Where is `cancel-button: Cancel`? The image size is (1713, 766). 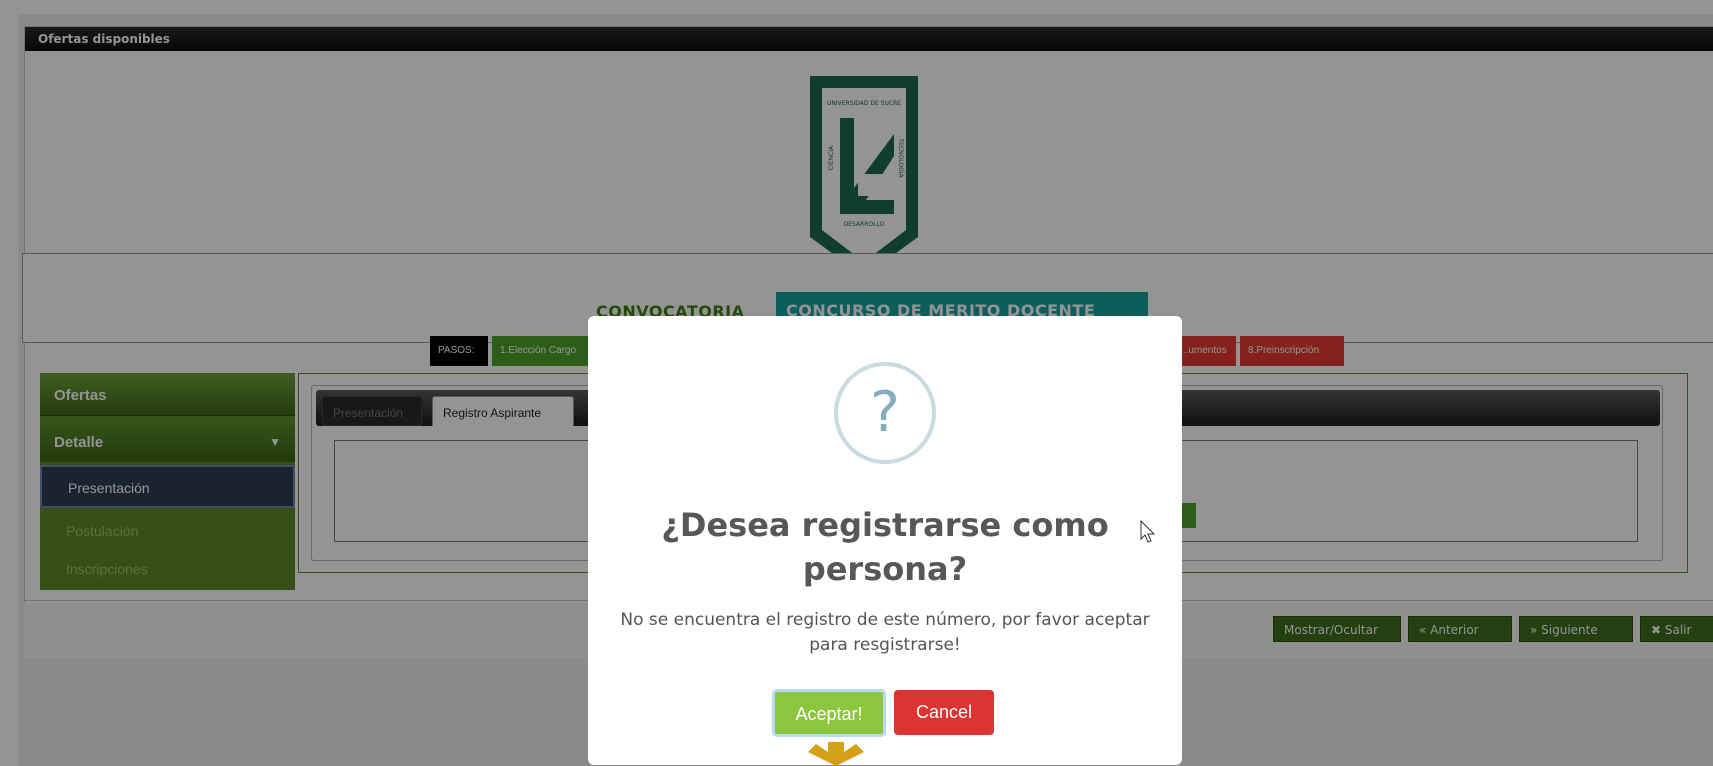
cancel-button: Cancel is located at coordinates (944, 712).